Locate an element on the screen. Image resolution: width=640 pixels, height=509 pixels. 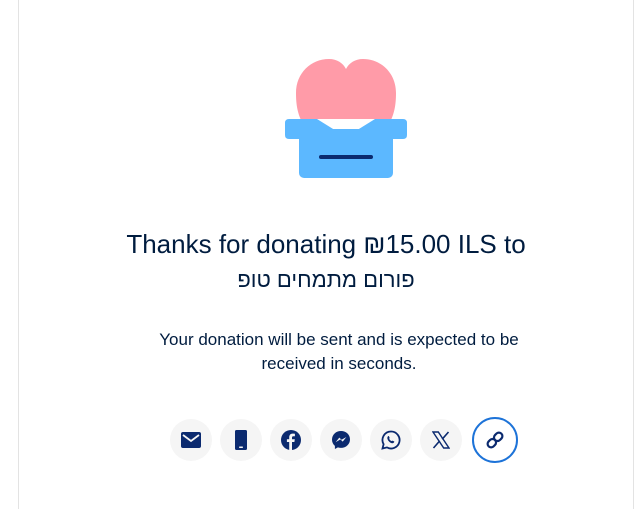
share-whatsapp-button is located at coordinates (391, 440).